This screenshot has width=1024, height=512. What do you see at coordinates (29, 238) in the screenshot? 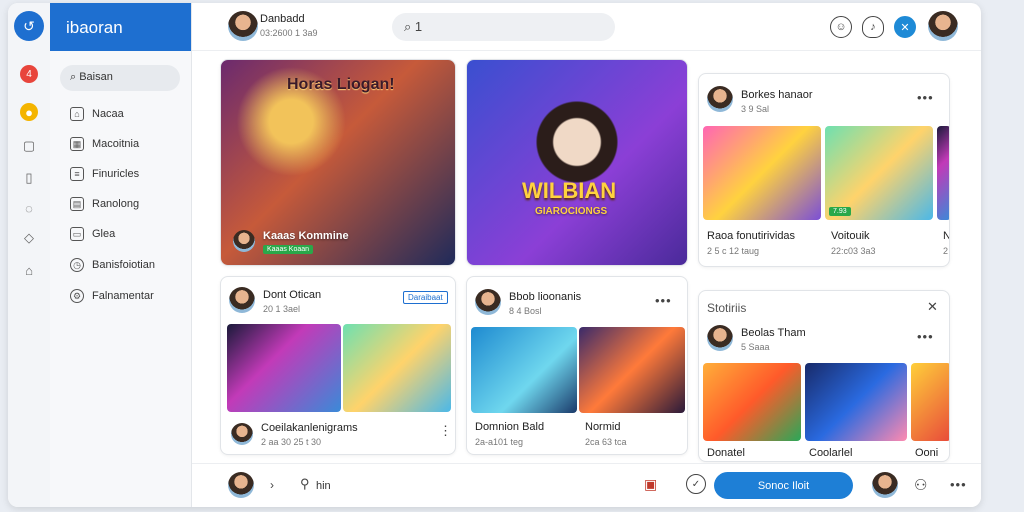
I see `shield-icon: ◇` at bounding box center [29, 238].